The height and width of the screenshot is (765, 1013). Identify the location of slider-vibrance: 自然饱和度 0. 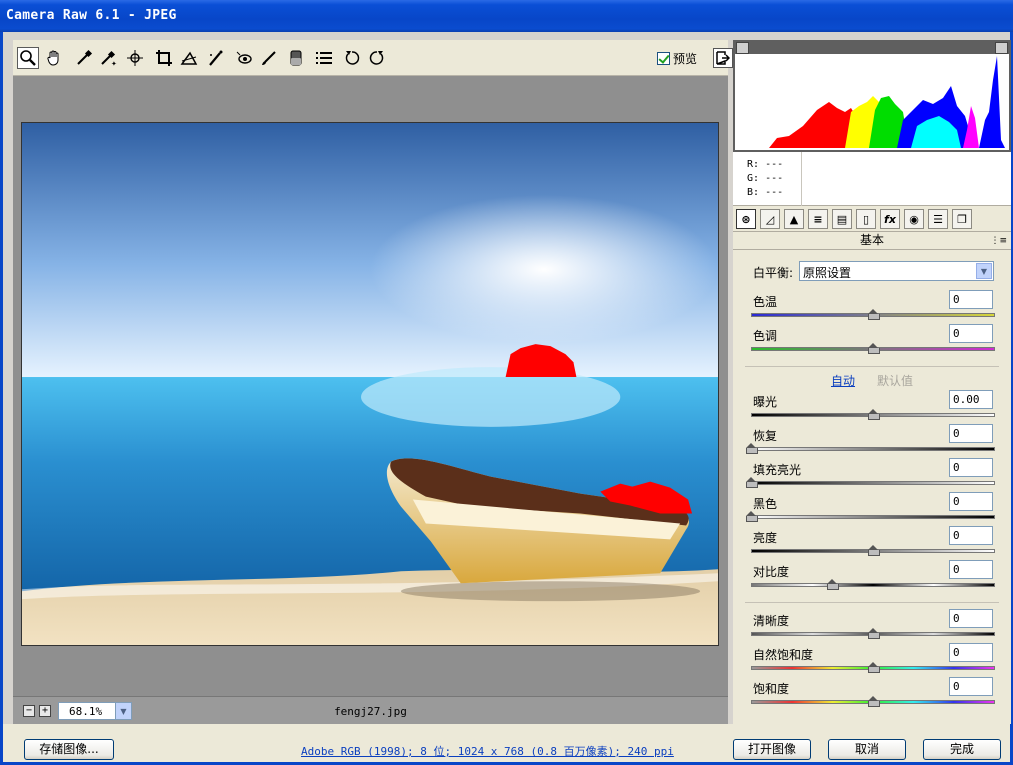
(872, 660).